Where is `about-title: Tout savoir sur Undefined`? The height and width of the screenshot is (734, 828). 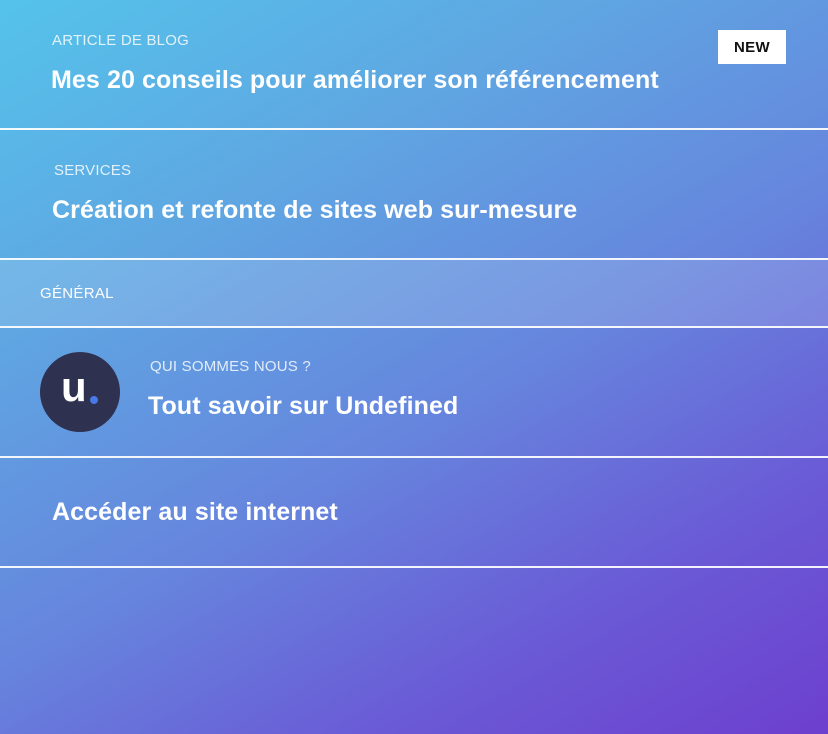 about-title: Tout savoir sur Undefined is located at coordinates (303, 406).